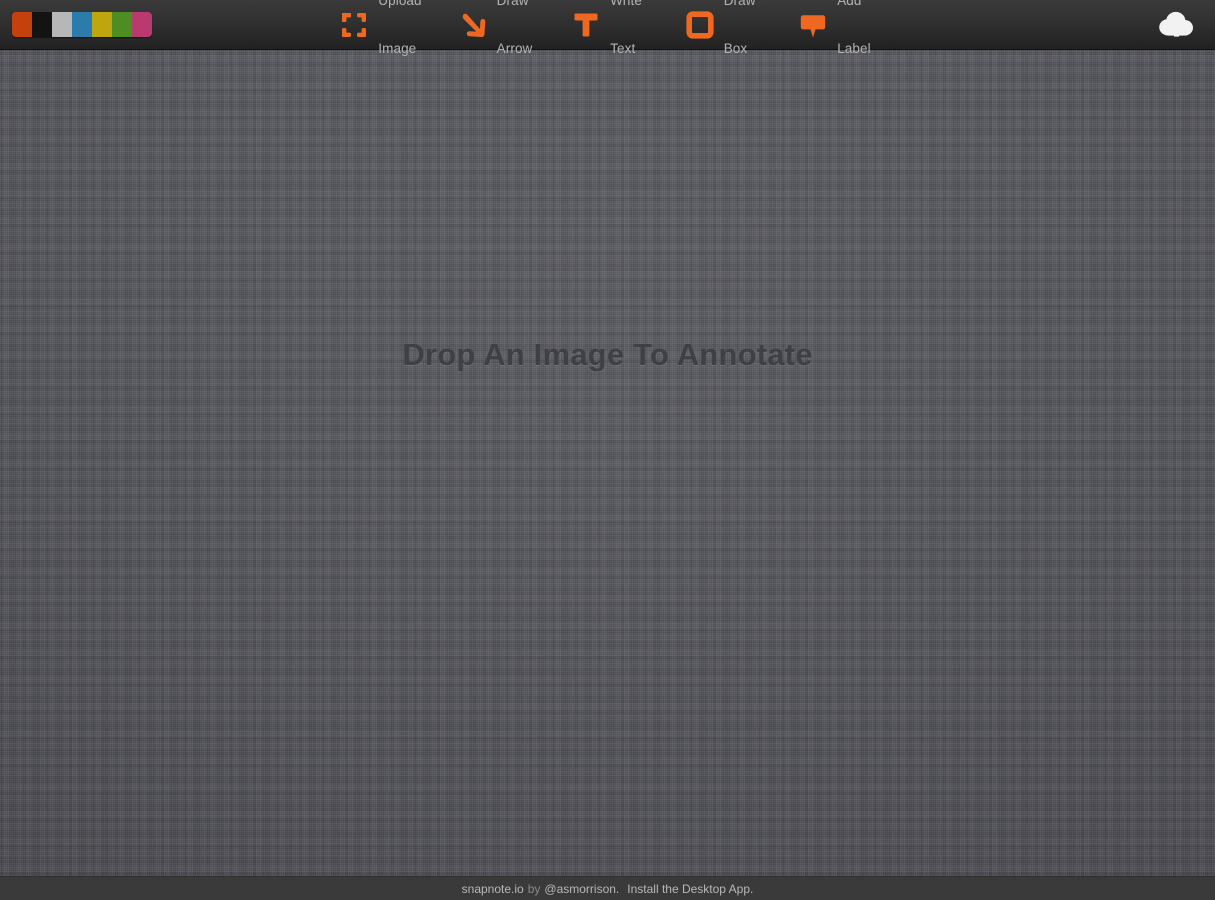 This screenshot has width=1215, height=900. What do you see at coordinates (813, 26) in the screenshot?
I see `add-label-icon` at bounding box center [813, 26].